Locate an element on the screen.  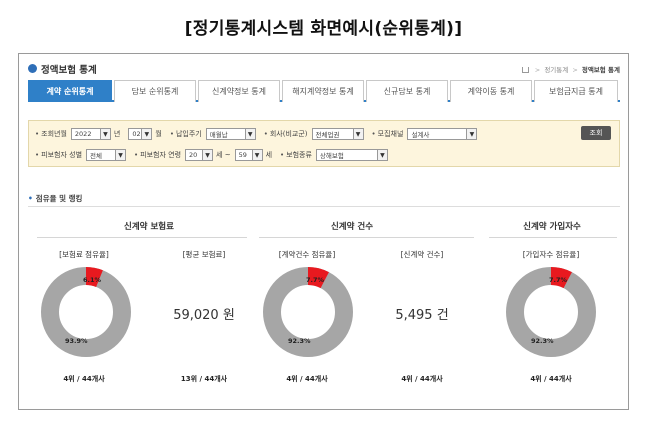
tab-new-coverage: 신규담보 통계 is located at coordinates (407, 91).